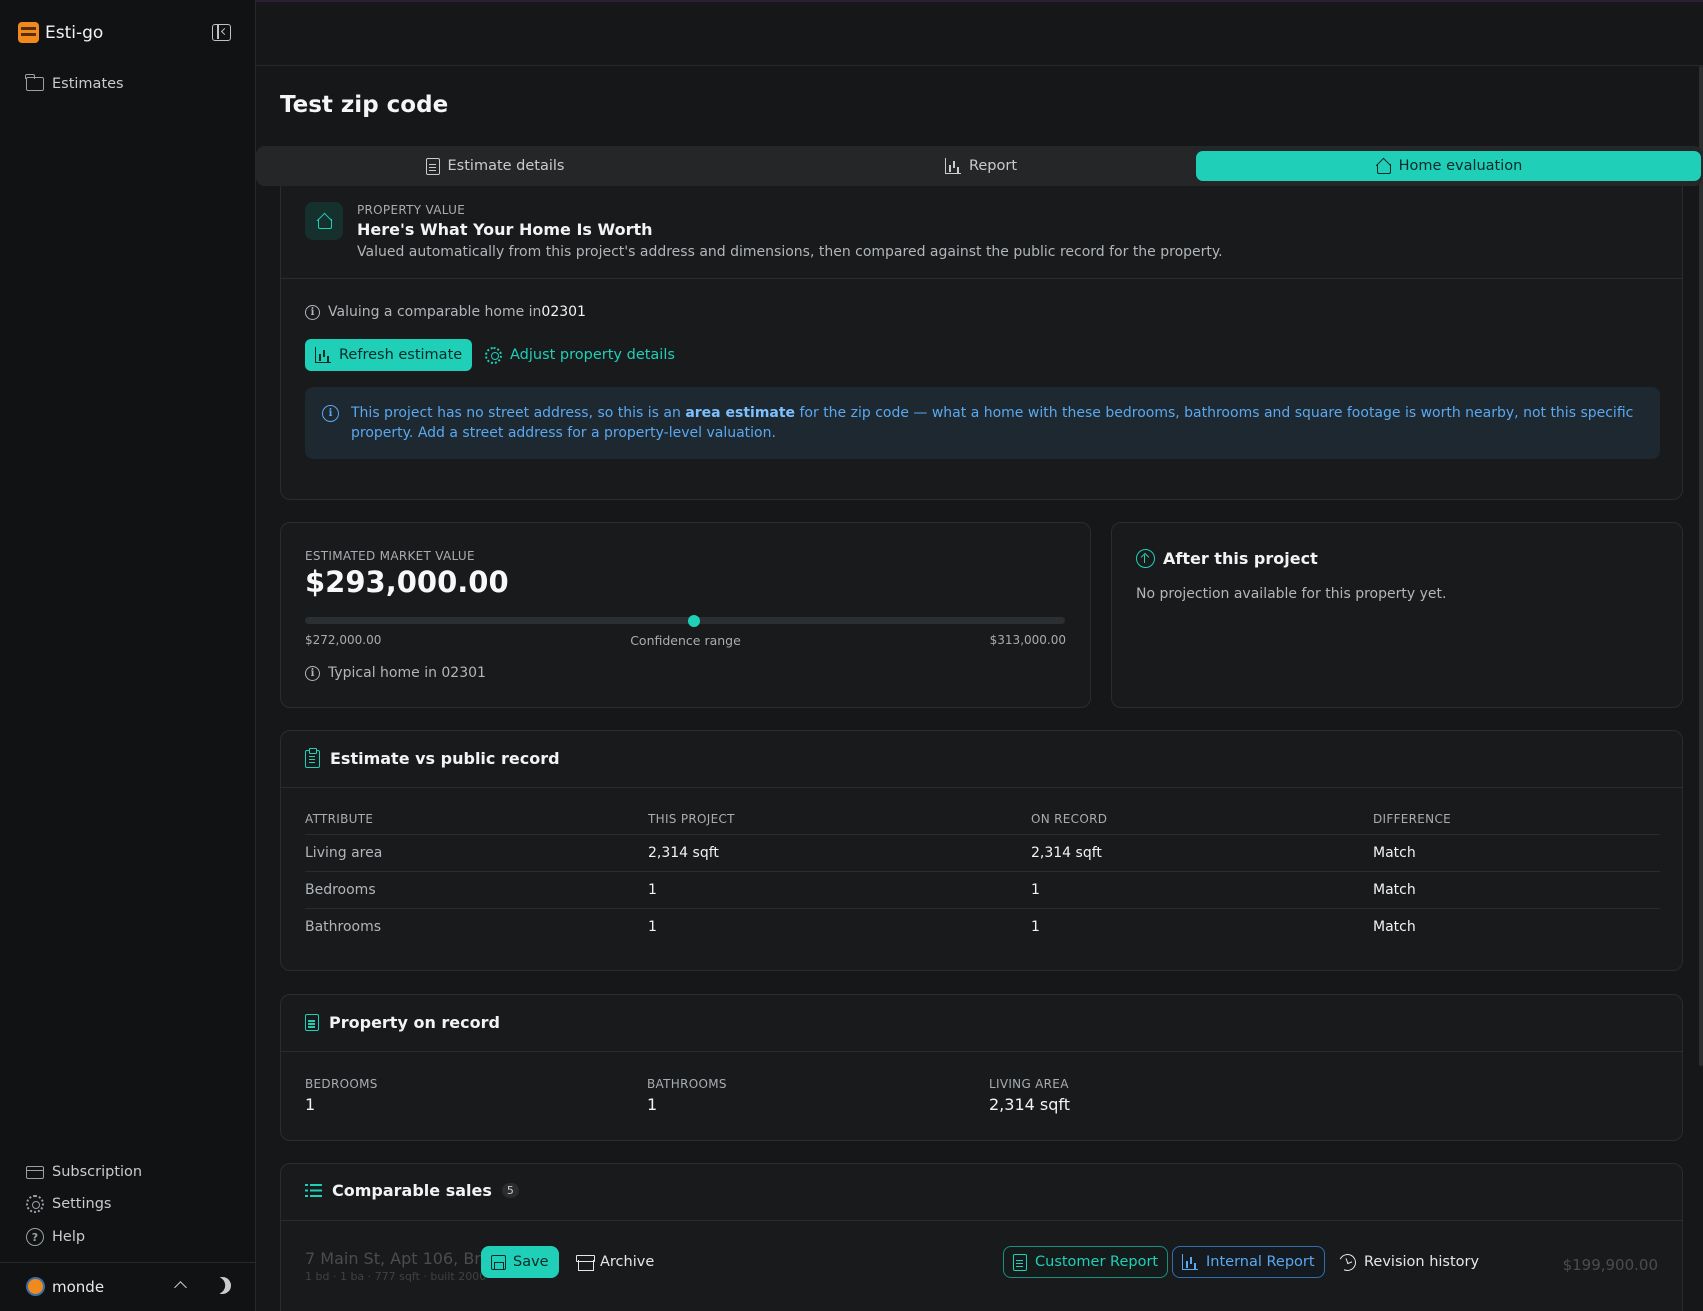  I want to click on record-value: 2,314 sqft, so click(1030, 1104).